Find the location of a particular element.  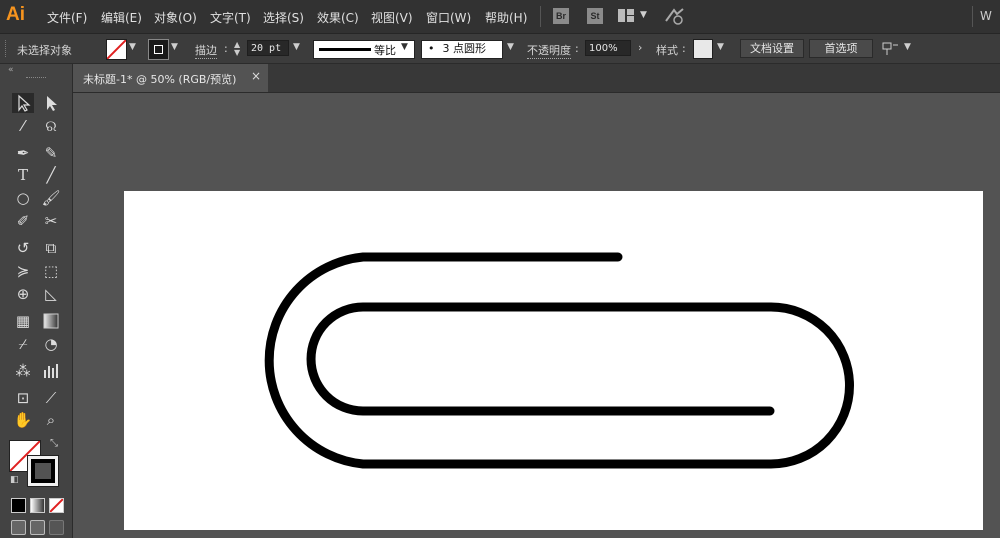

document-setup-button: 文档设置 is located at coordinates (772, 48).